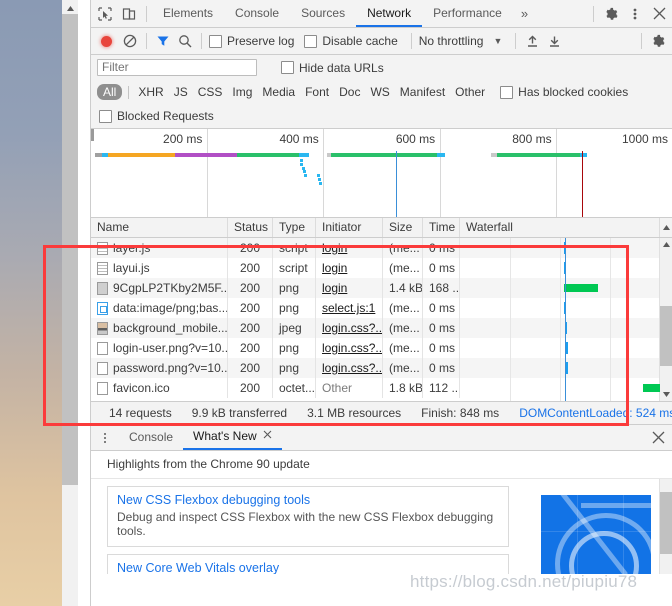 The height and width of the screenshot is (606, 672). Describe the element at coordinates (311, 41) in the screenshot. I see `disable-cache-box` at that location.